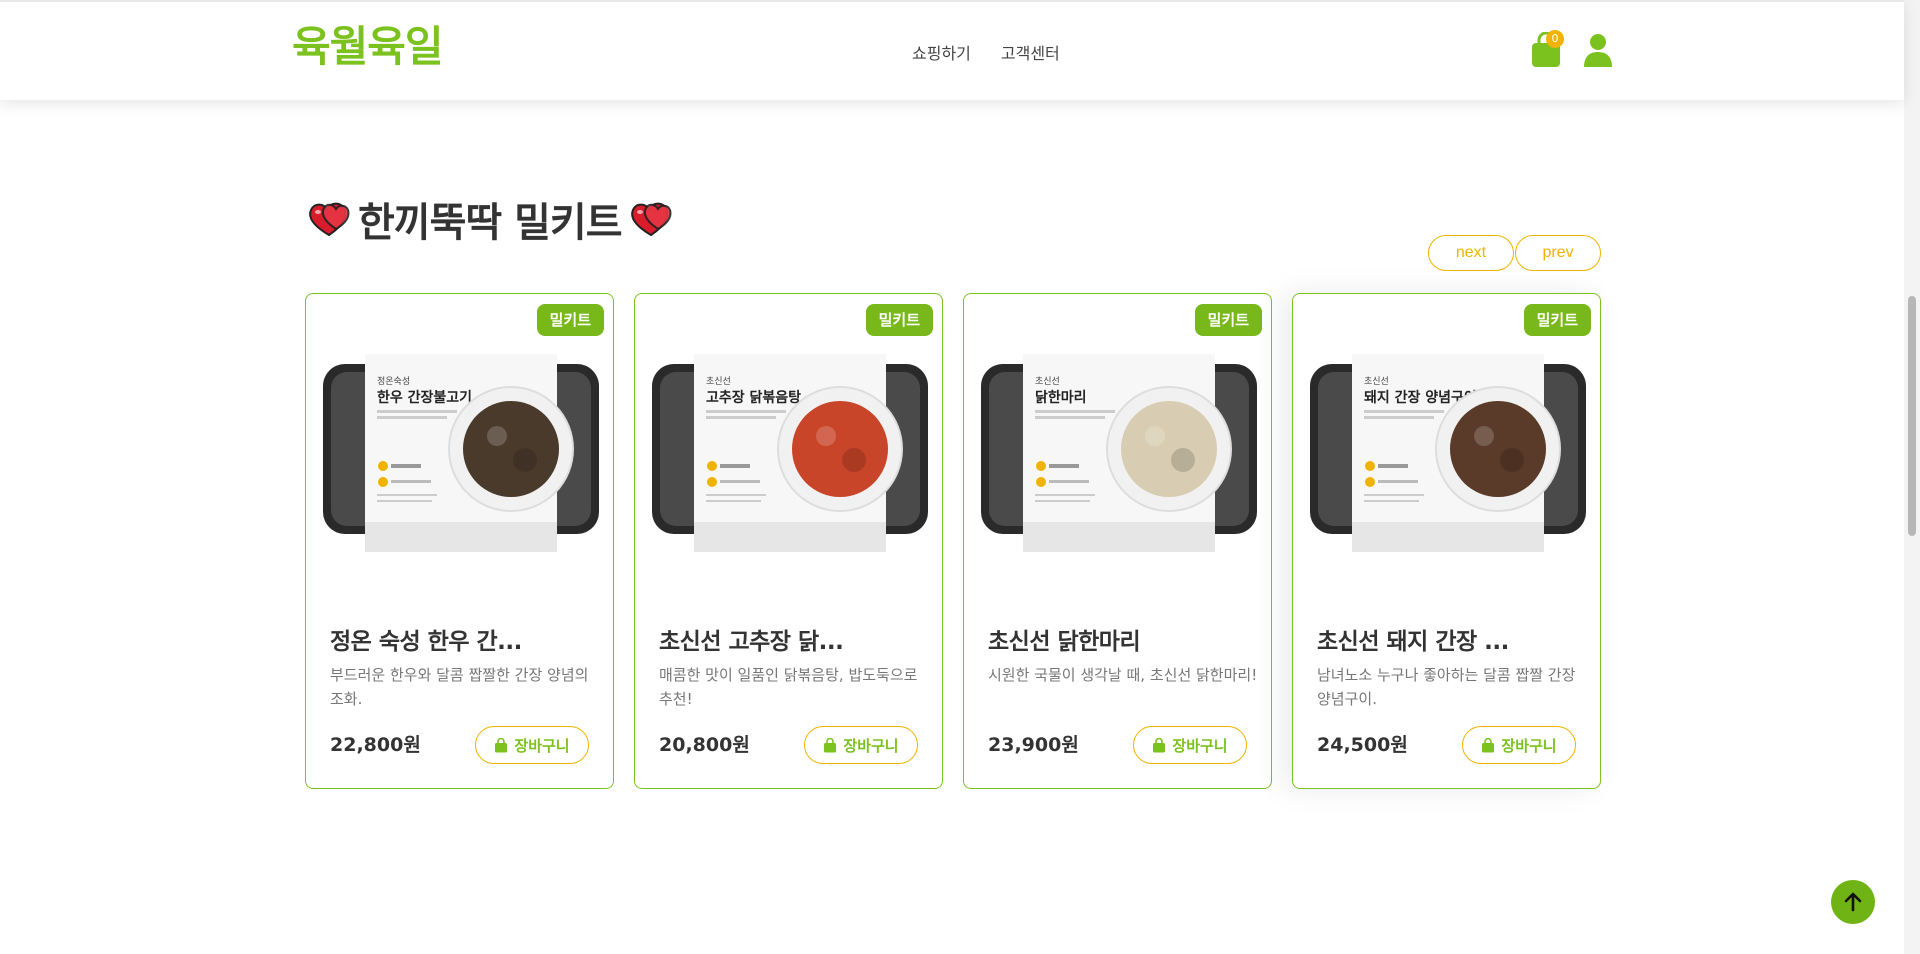 The width and height of the screenshot is (1920, 954). I want to click on product-image: 정온숙성 한우 간장불고기, so click(461, 449).